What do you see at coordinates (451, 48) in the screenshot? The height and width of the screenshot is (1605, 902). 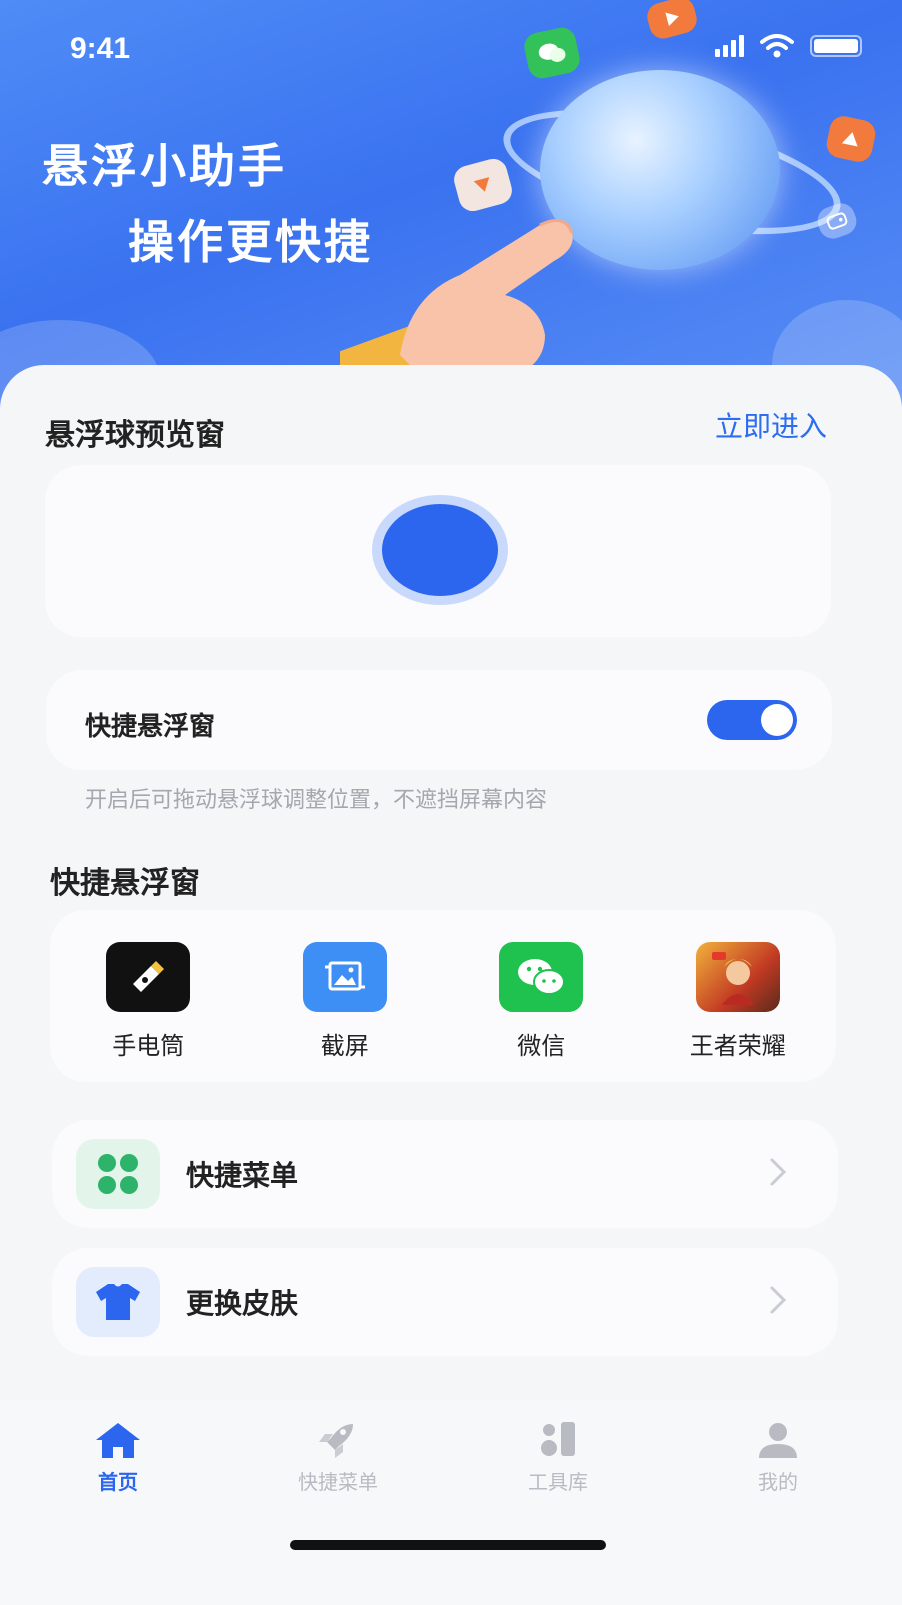 I see `status-bar: 9:41` at bounding box center [451, 48].